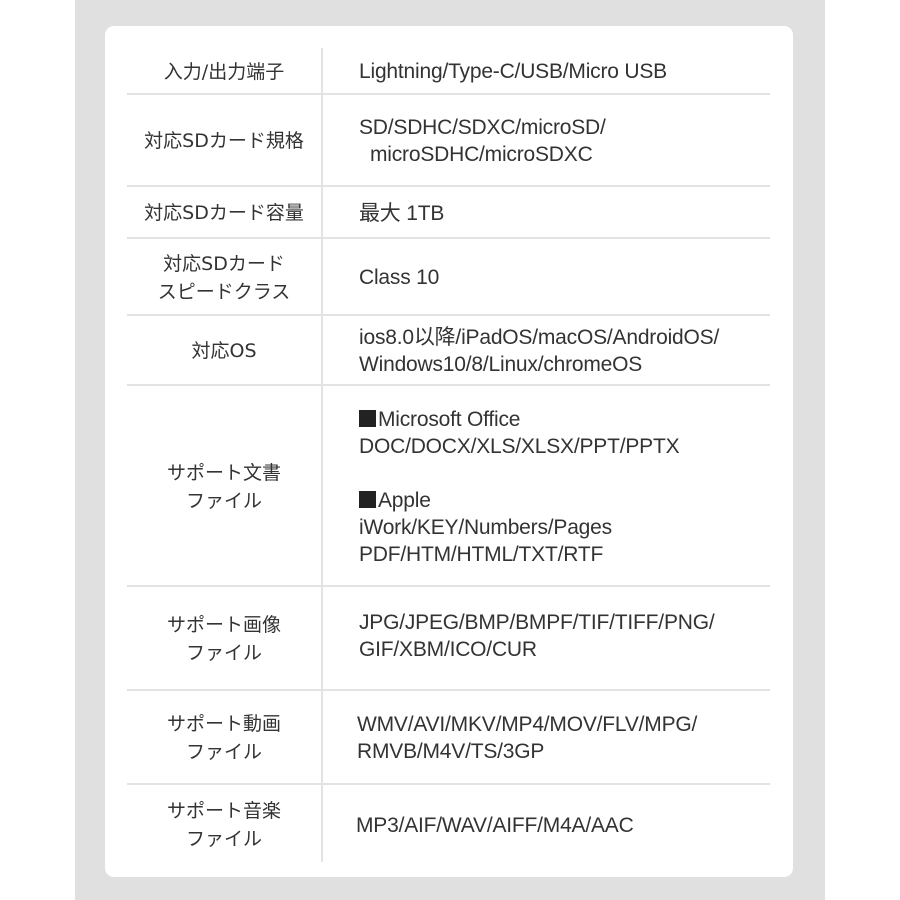 The width and height of the screenshot is (900, 900). What do you see at coordinates (223, 639) in the screenshot?
I see `spec-label: サポート画像 ファイル` at bounding box center [223, 639].